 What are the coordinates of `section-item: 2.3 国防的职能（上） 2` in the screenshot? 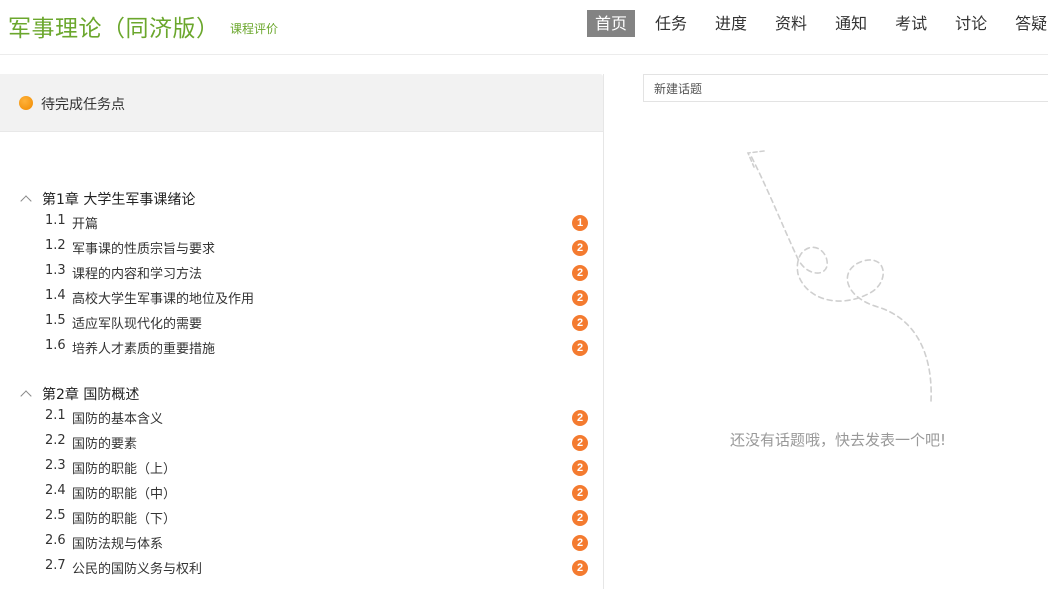 It's located at (301, 467).